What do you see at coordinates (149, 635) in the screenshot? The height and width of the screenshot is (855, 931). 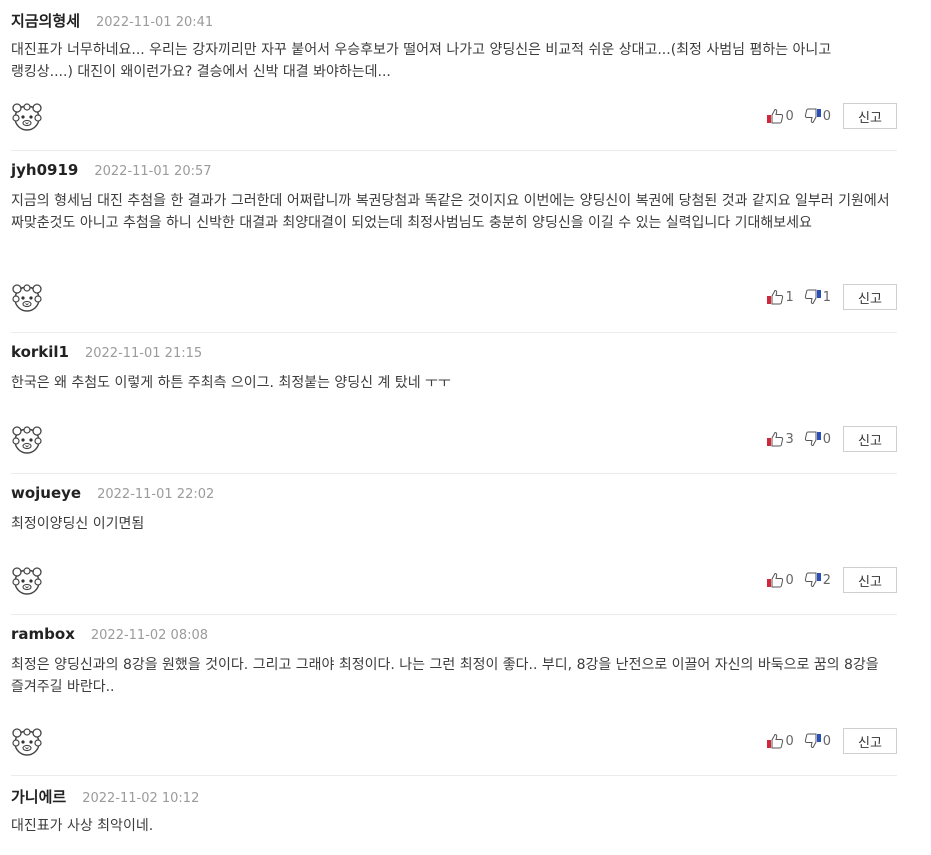 I see `comment-date: 2022-11-02 08:08` at bounding box center [149, 635].